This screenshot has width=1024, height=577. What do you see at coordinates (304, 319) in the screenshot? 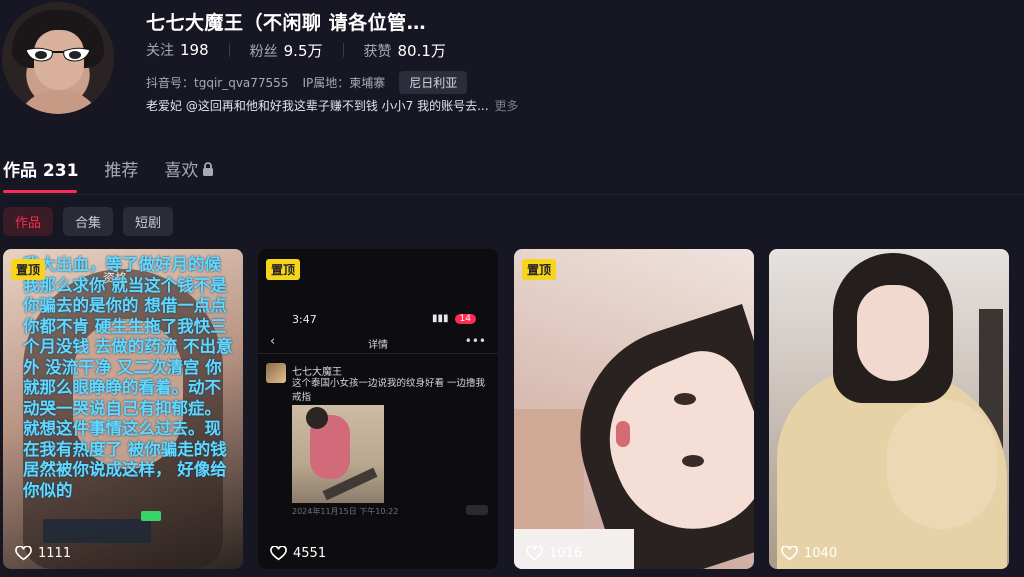
I see `phone-status-time: 3:47` at bounding box center [304, 319].